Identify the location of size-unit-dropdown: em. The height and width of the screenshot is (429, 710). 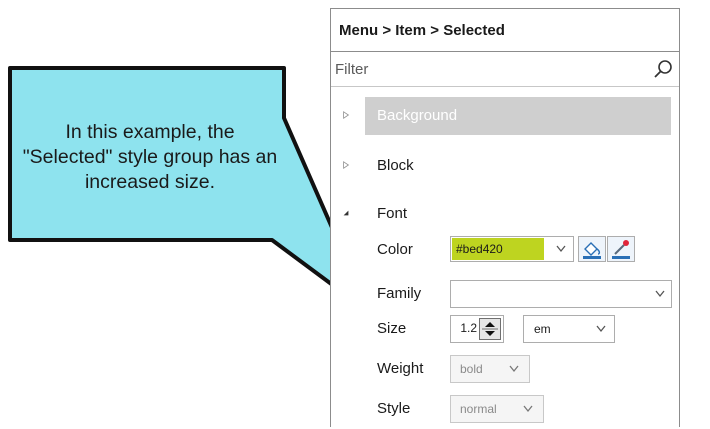
(569, 329).